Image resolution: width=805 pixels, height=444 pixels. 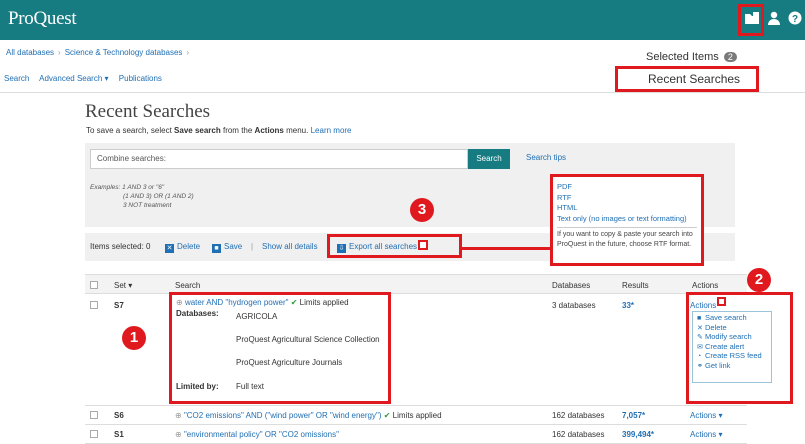 I want to click on search-query-link: water AND "hydrogen power", so click(x=237, y=302).